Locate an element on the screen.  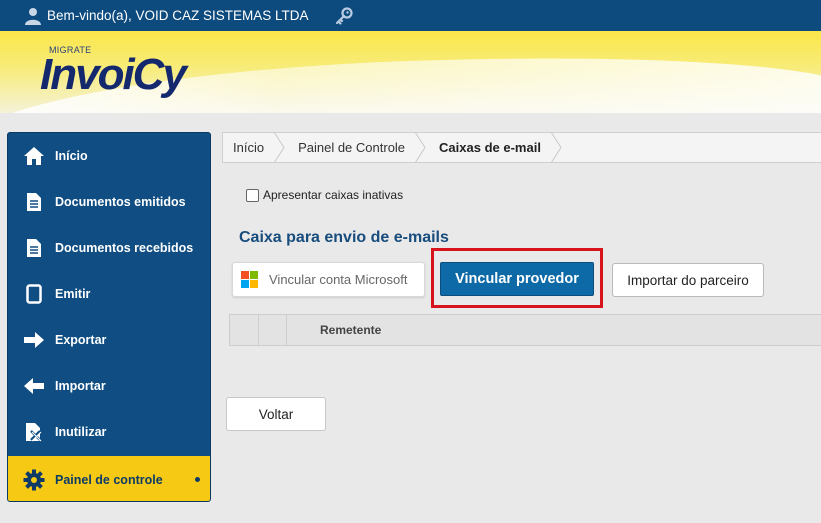
arrow-right-icon is located at coordinates (34, 340).